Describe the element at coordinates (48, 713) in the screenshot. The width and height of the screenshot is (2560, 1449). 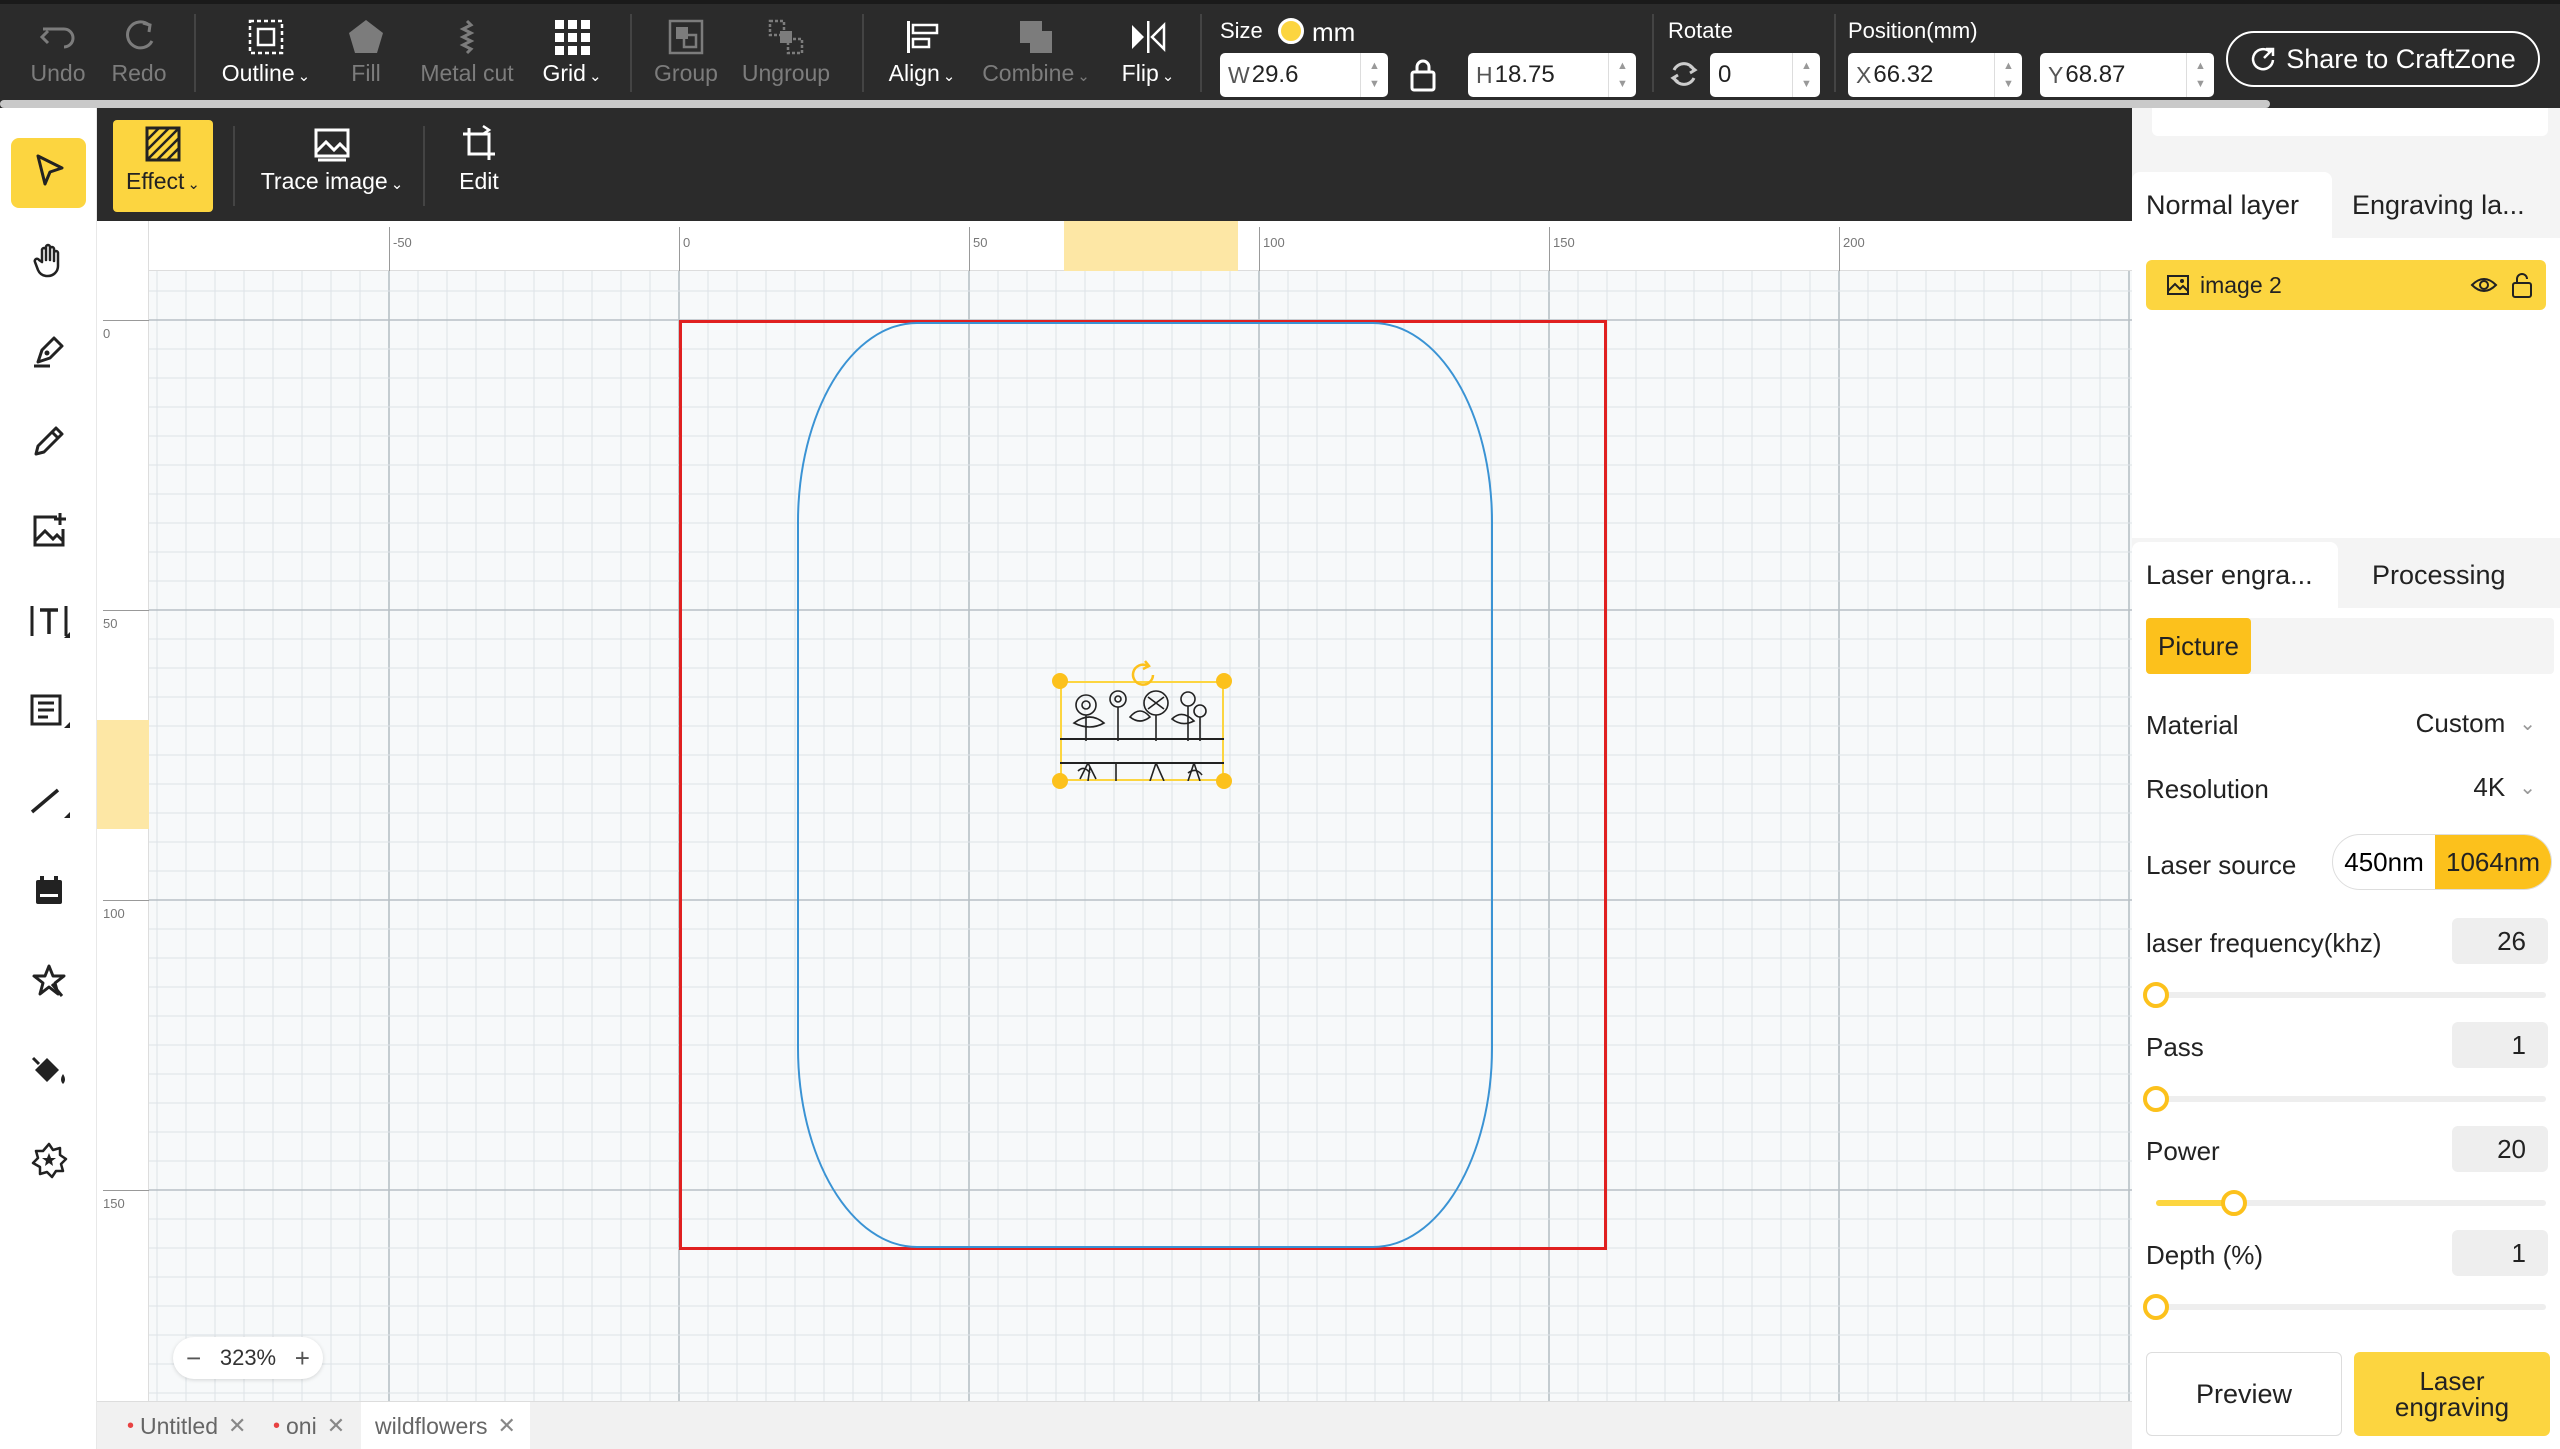
I see `barcode-tool` at that location.